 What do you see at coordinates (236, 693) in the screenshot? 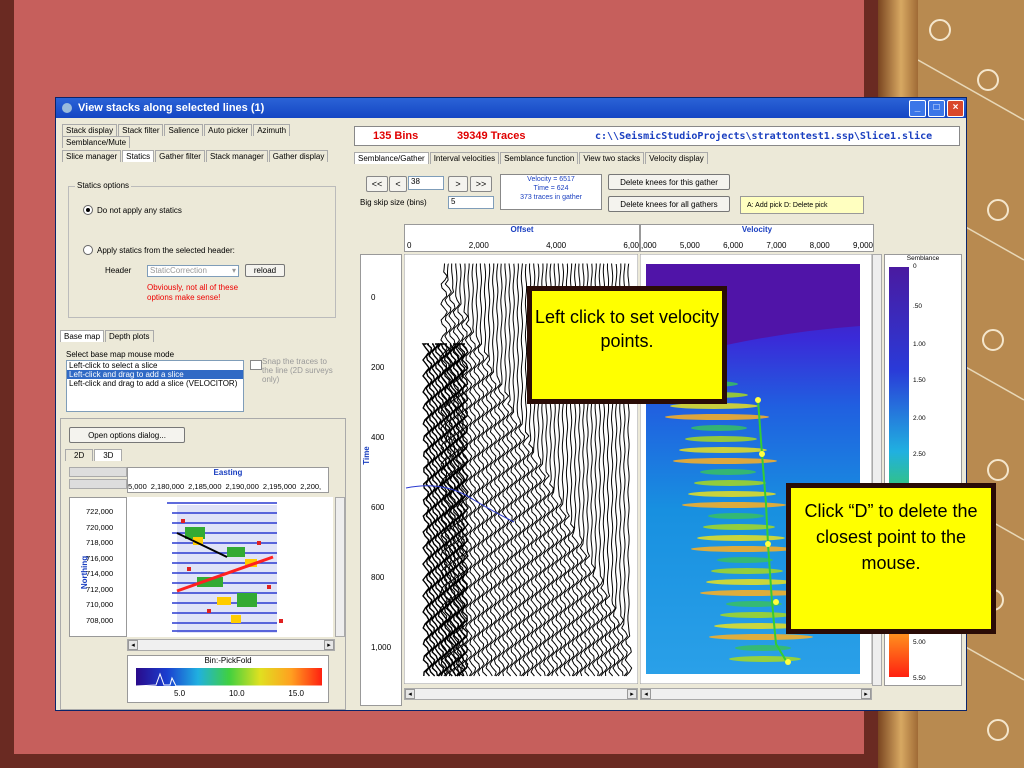
I see `colorbar-tick: 10.0` at bounding box center [236, 693].